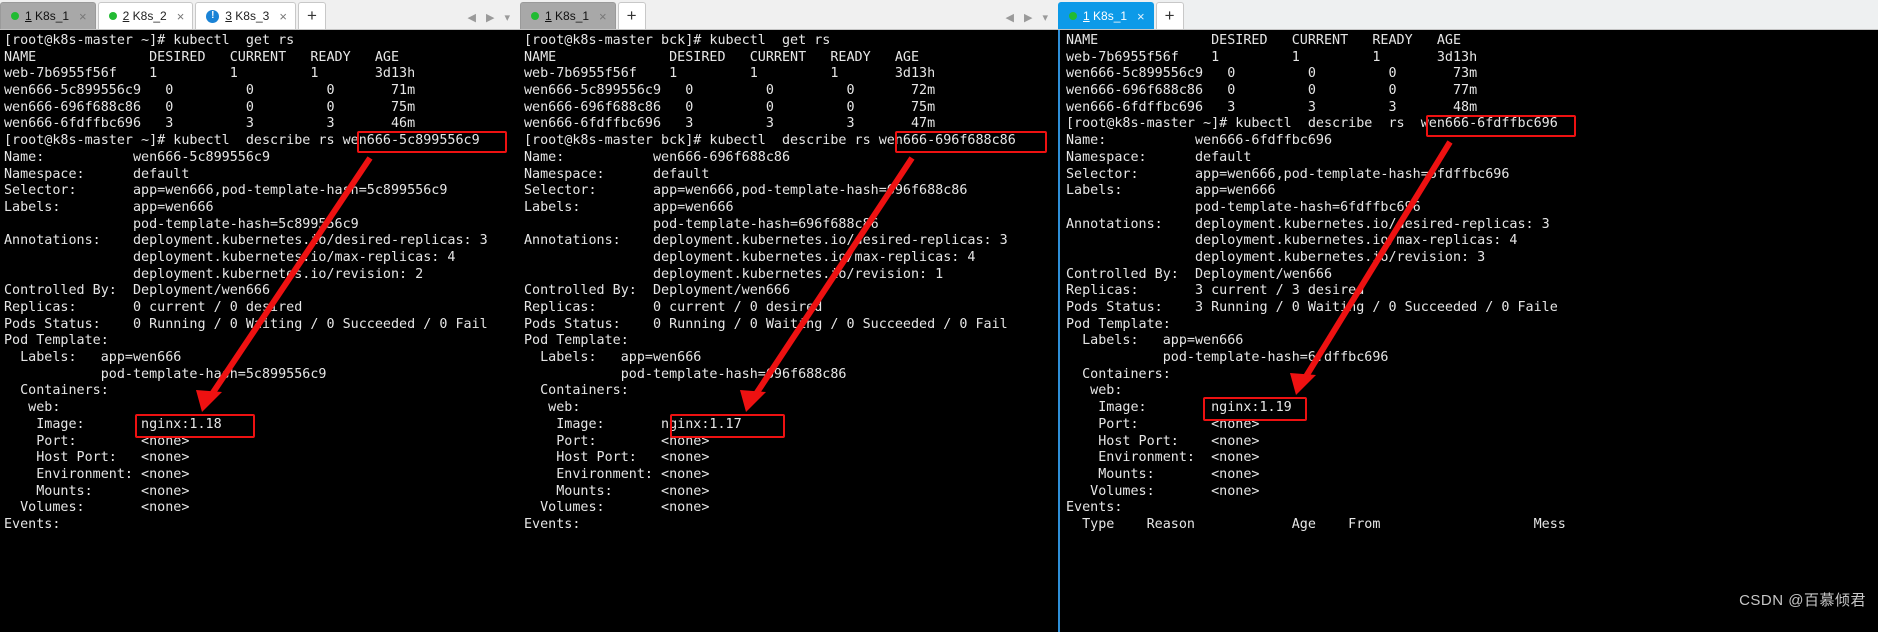  What do you see at coordinates (210, 91) in the screenshot?
I see `terminal-line: wen666-5c899556c9 0 0 0 71m` at bounding box center [210, 91].